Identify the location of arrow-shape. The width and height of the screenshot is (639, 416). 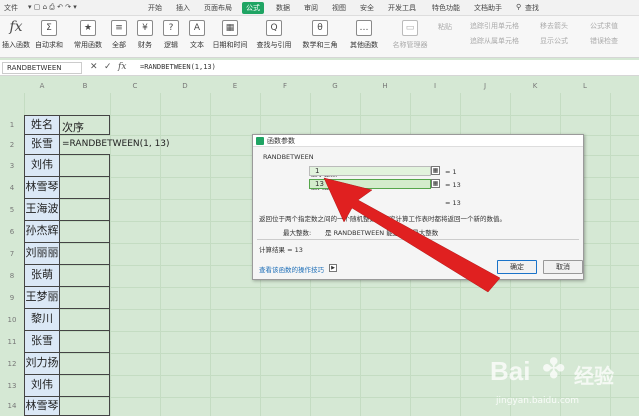
(412, 235).